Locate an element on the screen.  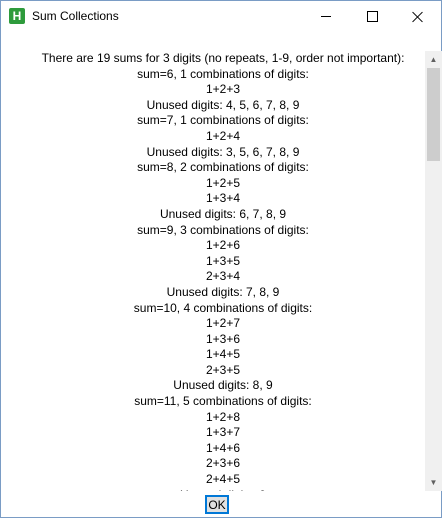
list-item: 1+3+6 is located at coordinates (223, 338).